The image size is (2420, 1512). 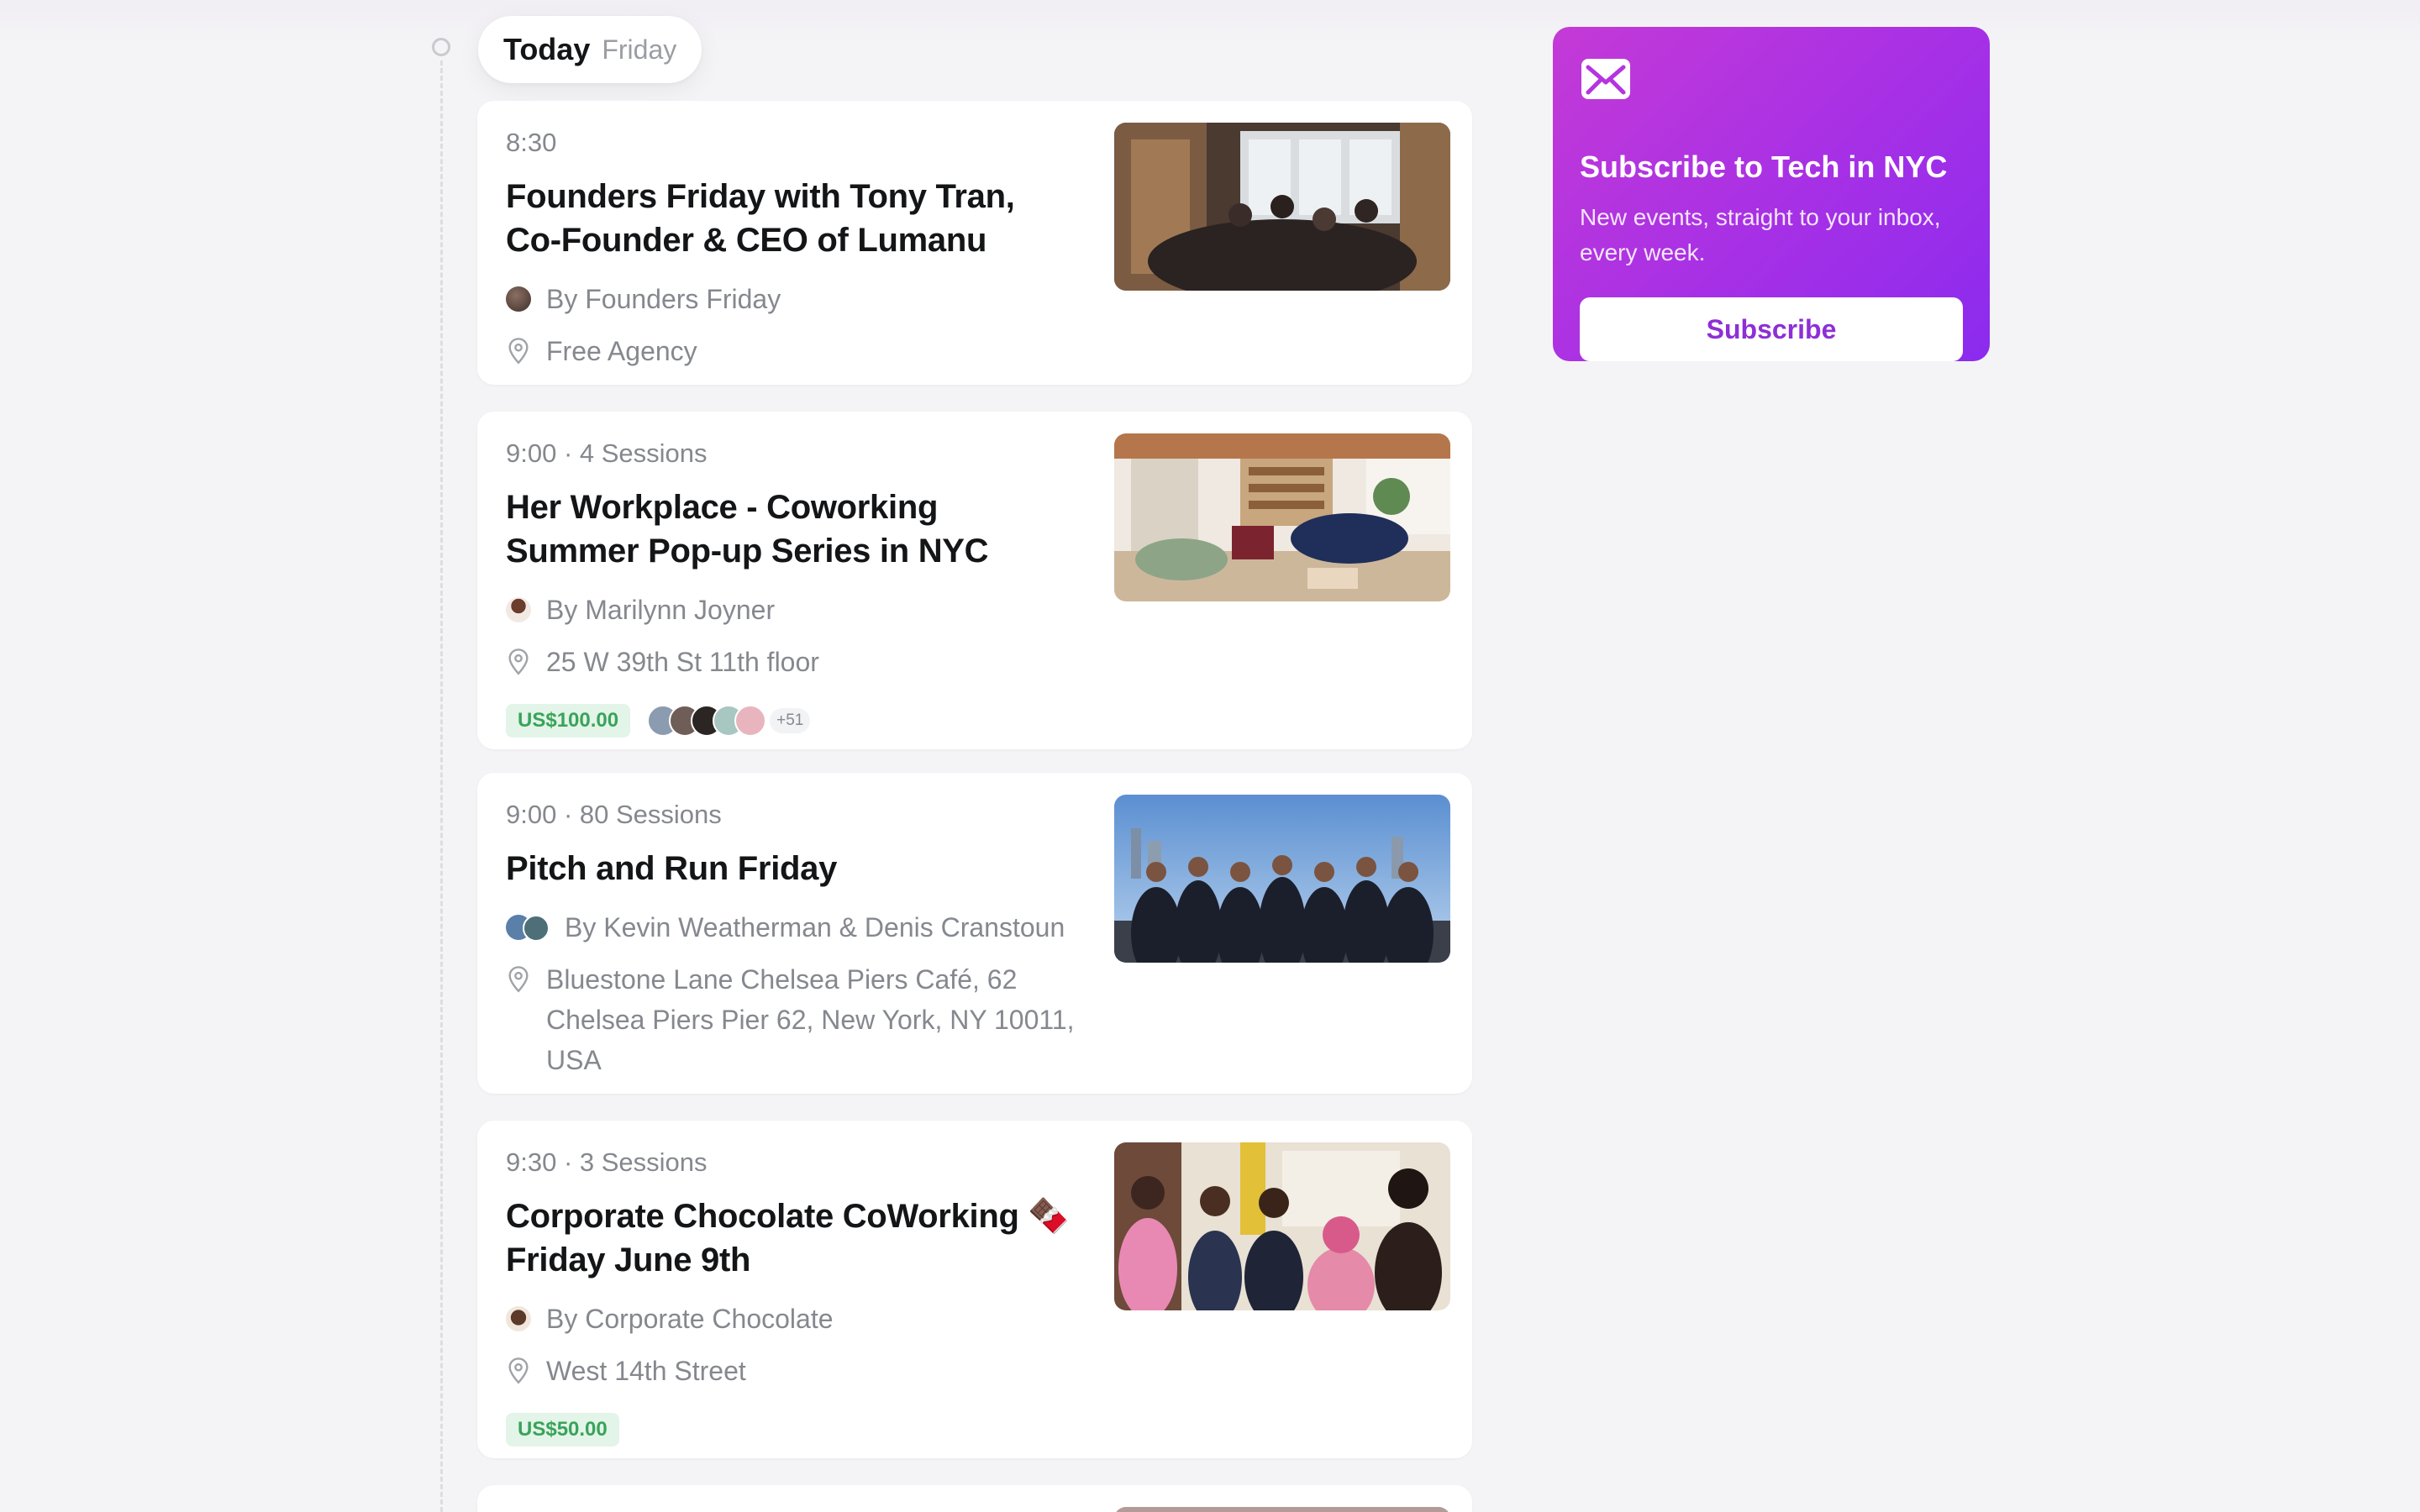 What do you see at coordinates (1605, 79) in the screenshot?
I see `mail-icon` at bounding box center [1605, 79].